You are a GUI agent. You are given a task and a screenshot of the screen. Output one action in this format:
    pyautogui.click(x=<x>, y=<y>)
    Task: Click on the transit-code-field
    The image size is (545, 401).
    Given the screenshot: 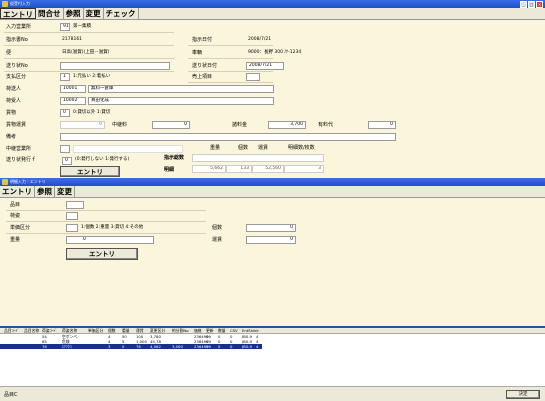 What is the action you would take?
    pyautogui.click(x=65, y=149)
    